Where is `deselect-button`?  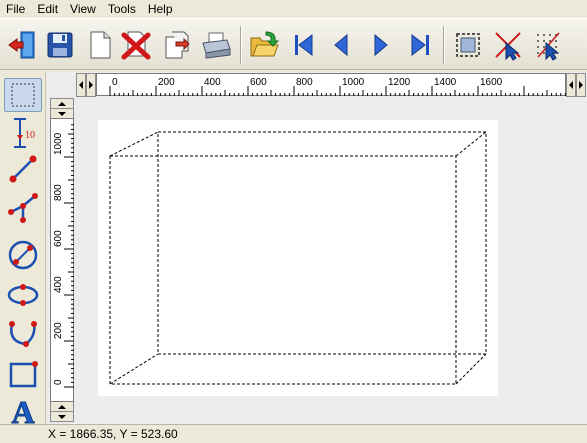 deselect-button is located at coordinates (508, 45).